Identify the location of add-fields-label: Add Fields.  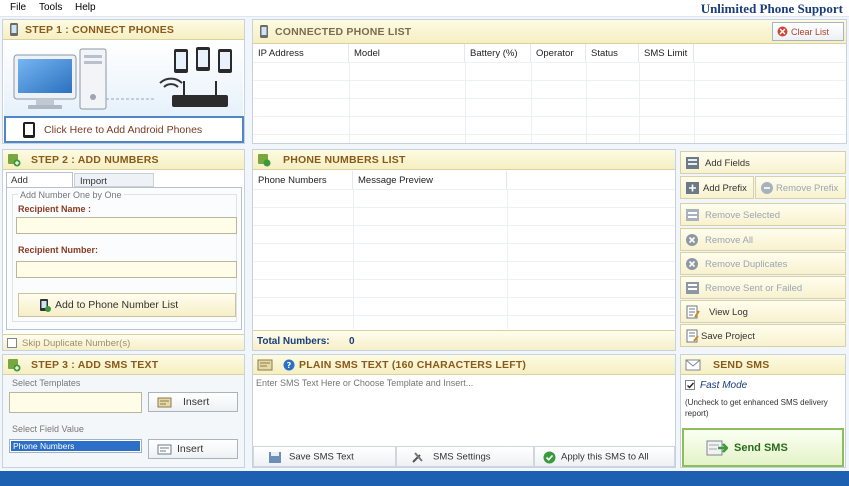
(727, 163).